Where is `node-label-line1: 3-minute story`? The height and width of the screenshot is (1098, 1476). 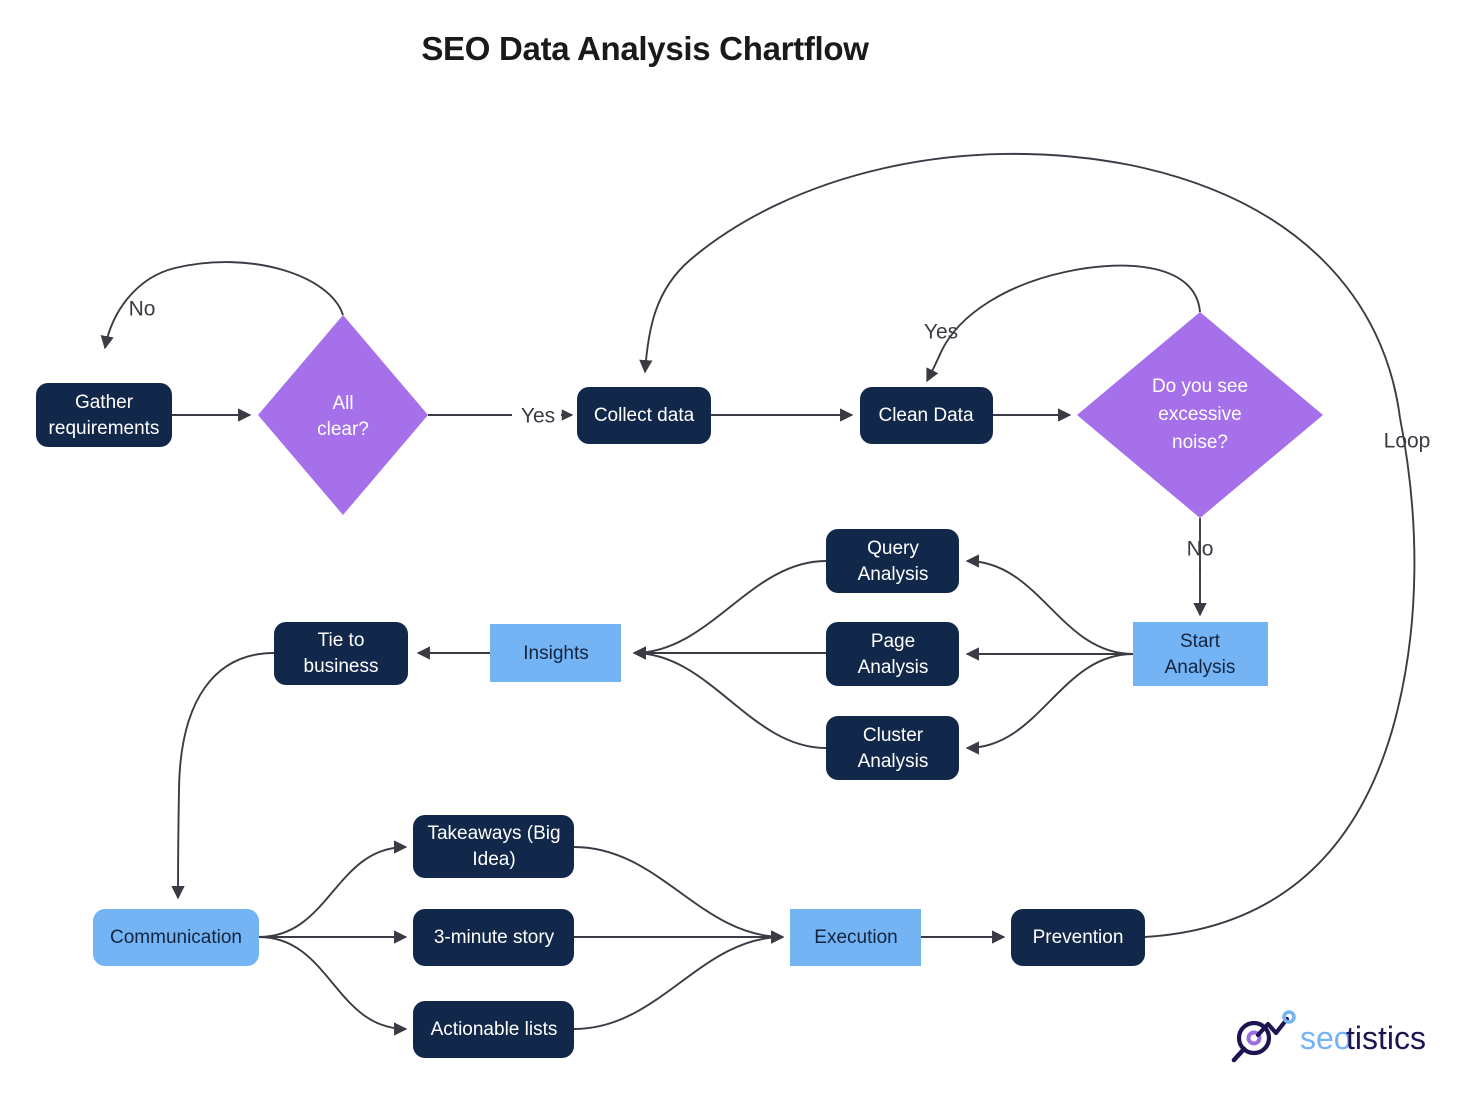
node-label-line1: 3-minute story is located at coordinates (494, 937).